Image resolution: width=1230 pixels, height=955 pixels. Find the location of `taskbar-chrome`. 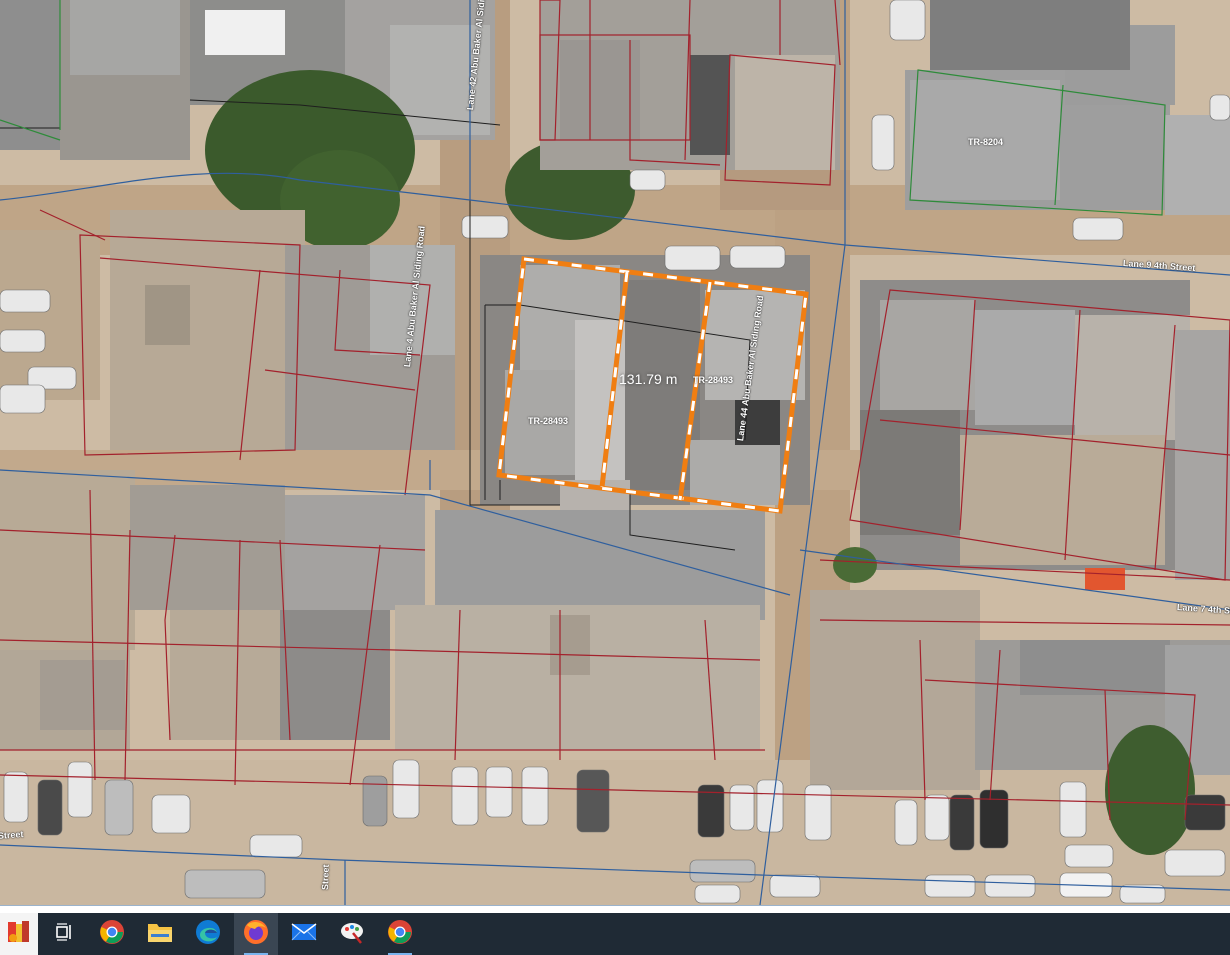

taskbar-chrome is located at coordinates (112, 934).